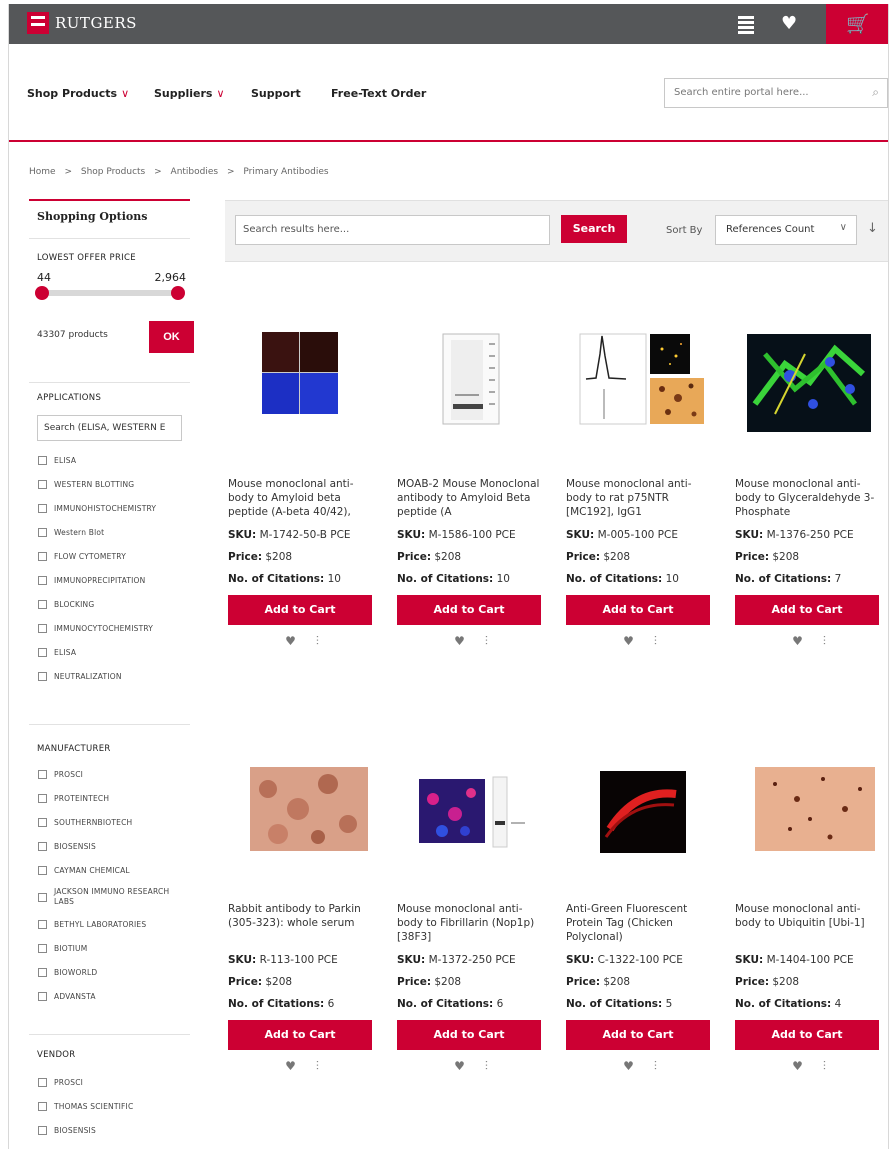 The image size is (892, 1149). I want to click on breadcrumb-home: Home, so click(42, 172).